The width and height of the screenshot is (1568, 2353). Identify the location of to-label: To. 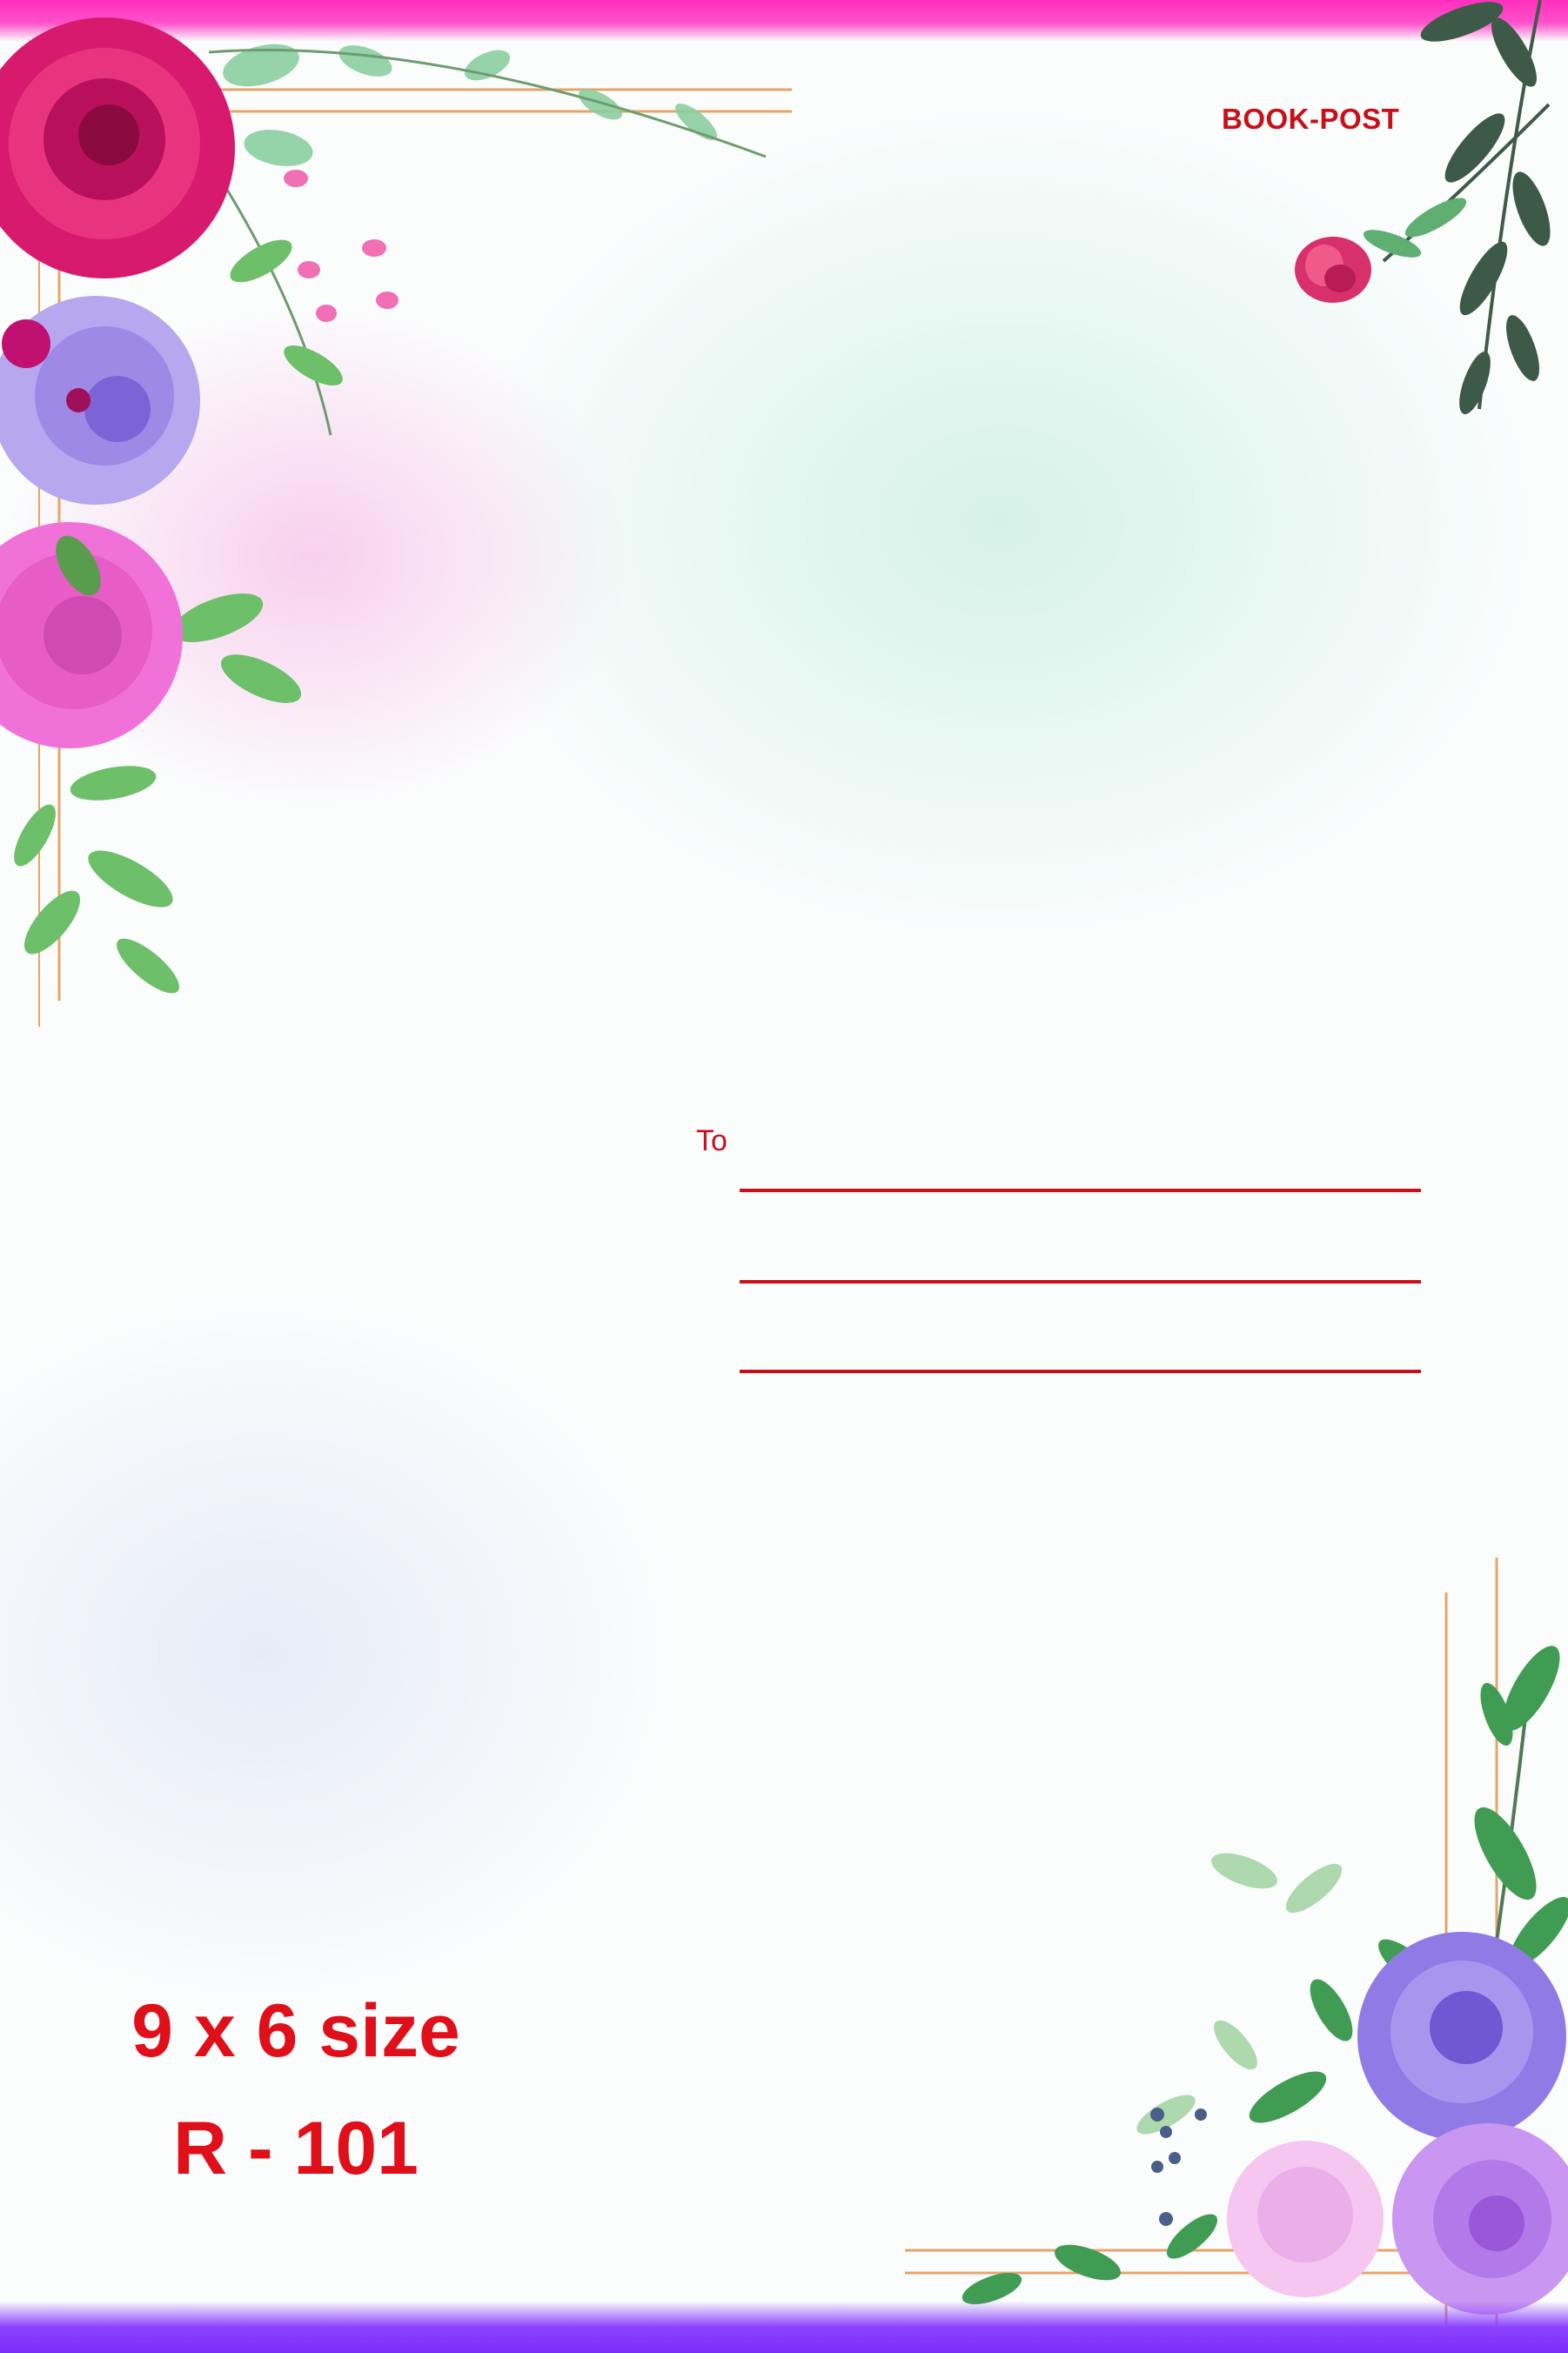
(712, 1140).